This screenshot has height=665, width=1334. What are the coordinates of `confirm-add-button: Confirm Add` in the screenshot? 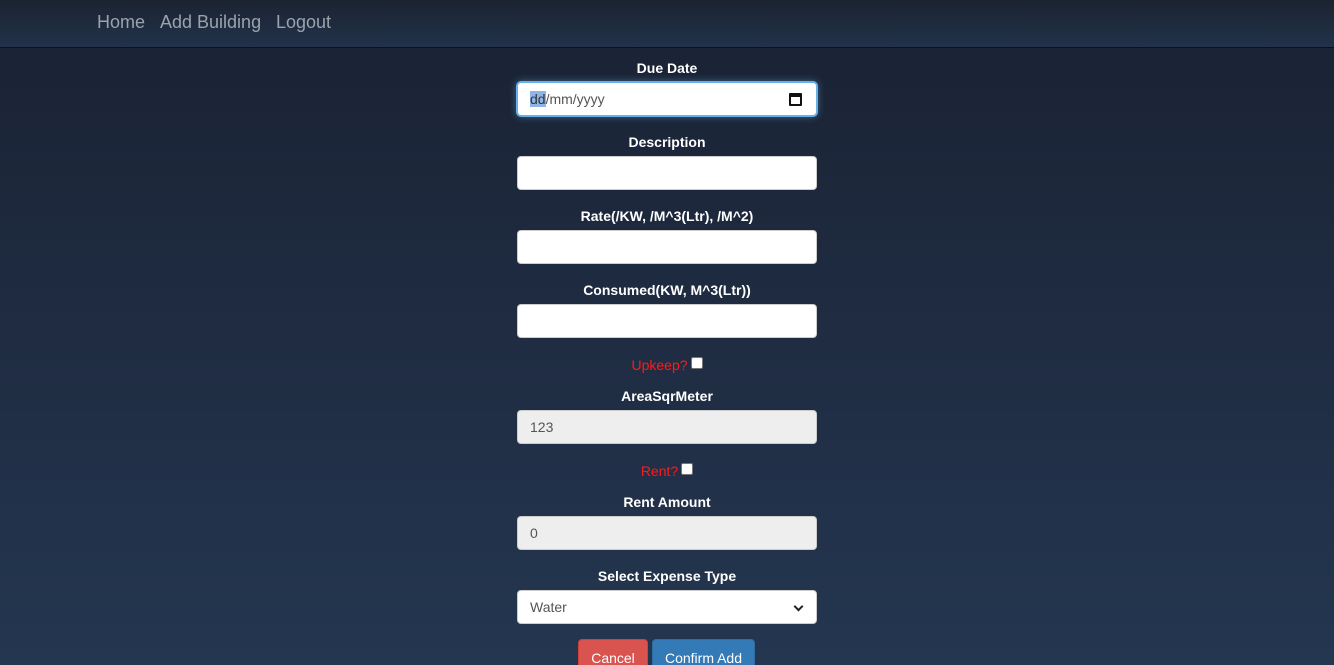 It's located at (703, 652).